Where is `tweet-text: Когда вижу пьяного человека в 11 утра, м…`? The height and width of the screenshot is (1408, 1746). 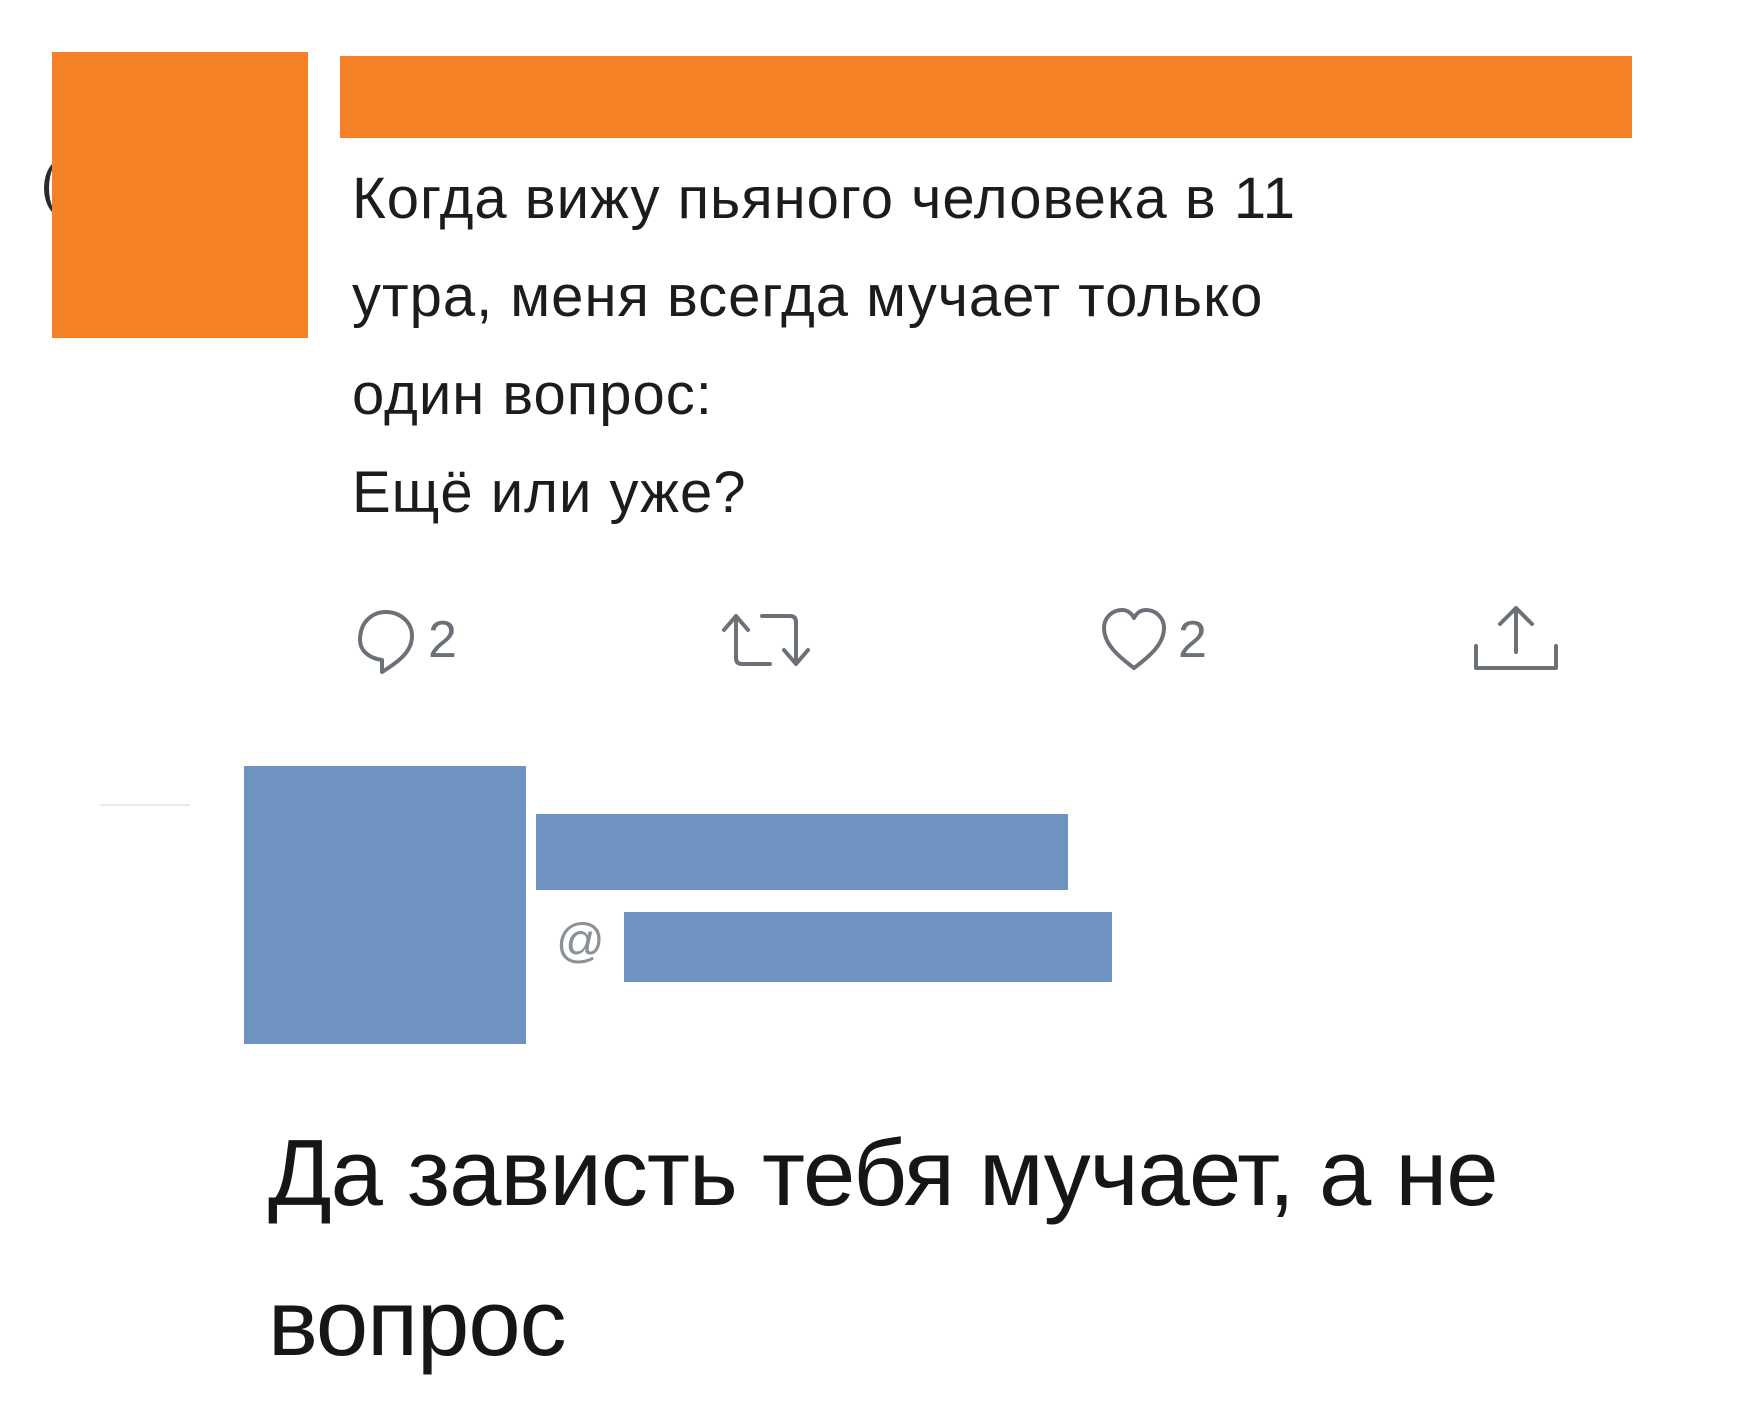 tweet-text: Когда вижу пьяного человека в 11 утра, м… is located at coordinates (824, 345).